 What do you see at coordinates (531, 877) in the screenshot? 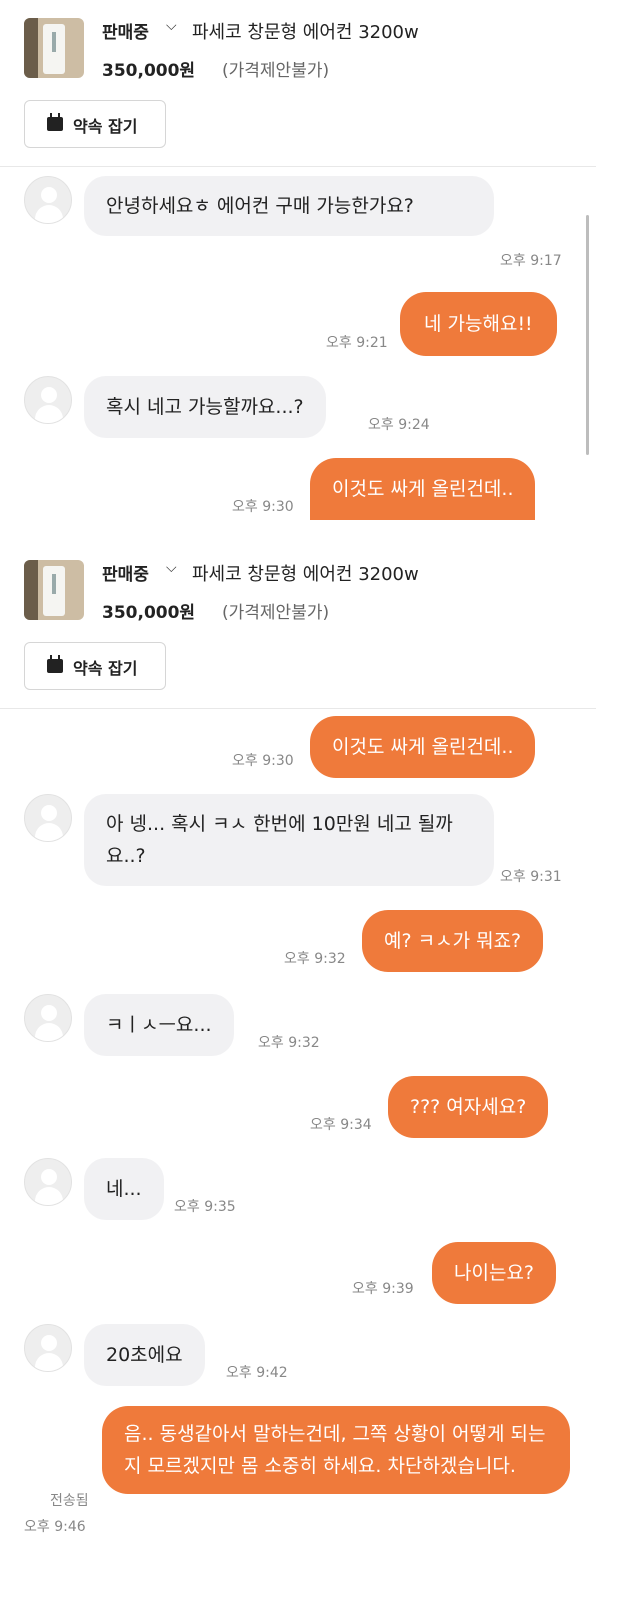
I see `message-time: 오후 9:31` at bounding box center [531, 877].